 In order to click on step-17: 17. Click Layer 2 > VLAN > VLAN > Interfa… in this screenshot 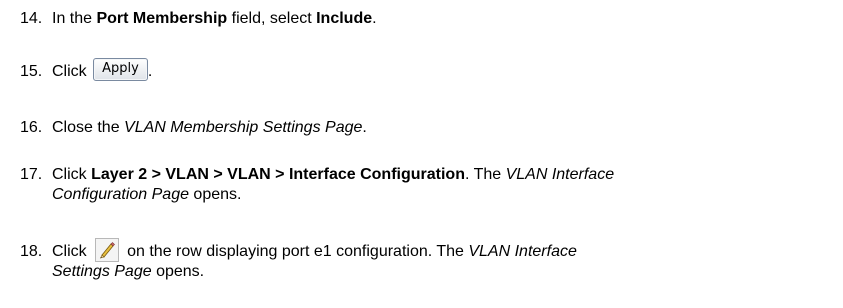, I will do `click(426, 185)`.